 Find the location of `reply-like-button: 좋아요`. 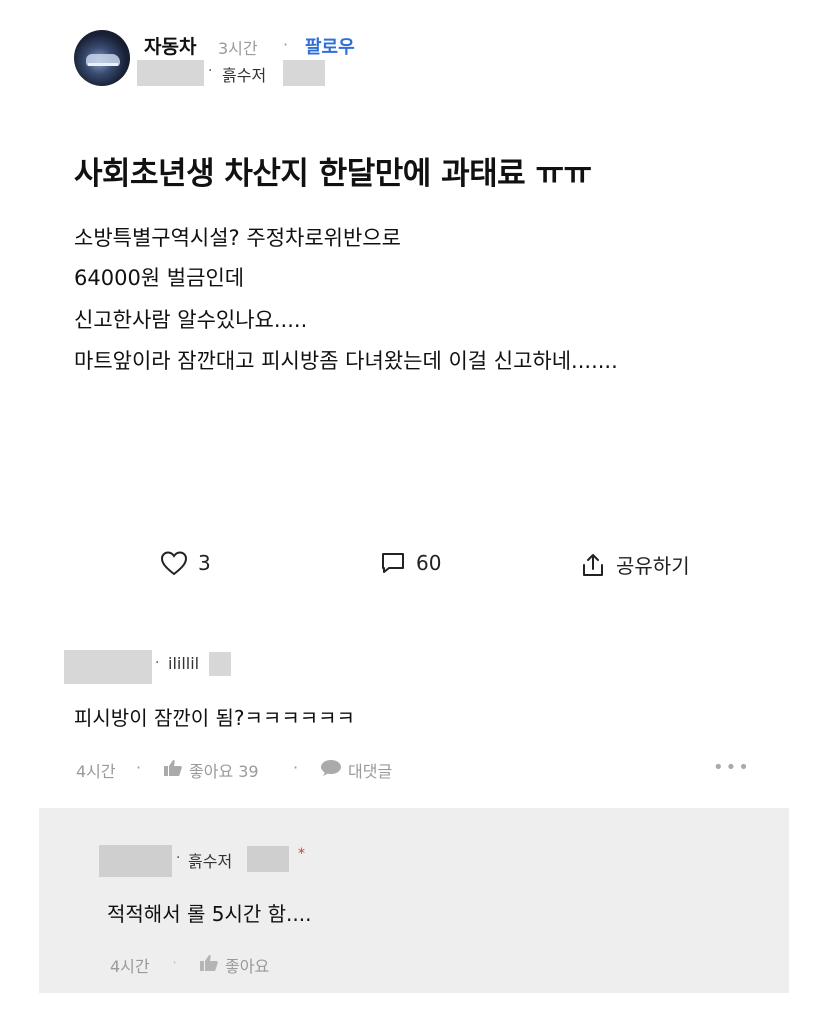

reply-like-button: 좋아요 is located at coordinates (234, 965).